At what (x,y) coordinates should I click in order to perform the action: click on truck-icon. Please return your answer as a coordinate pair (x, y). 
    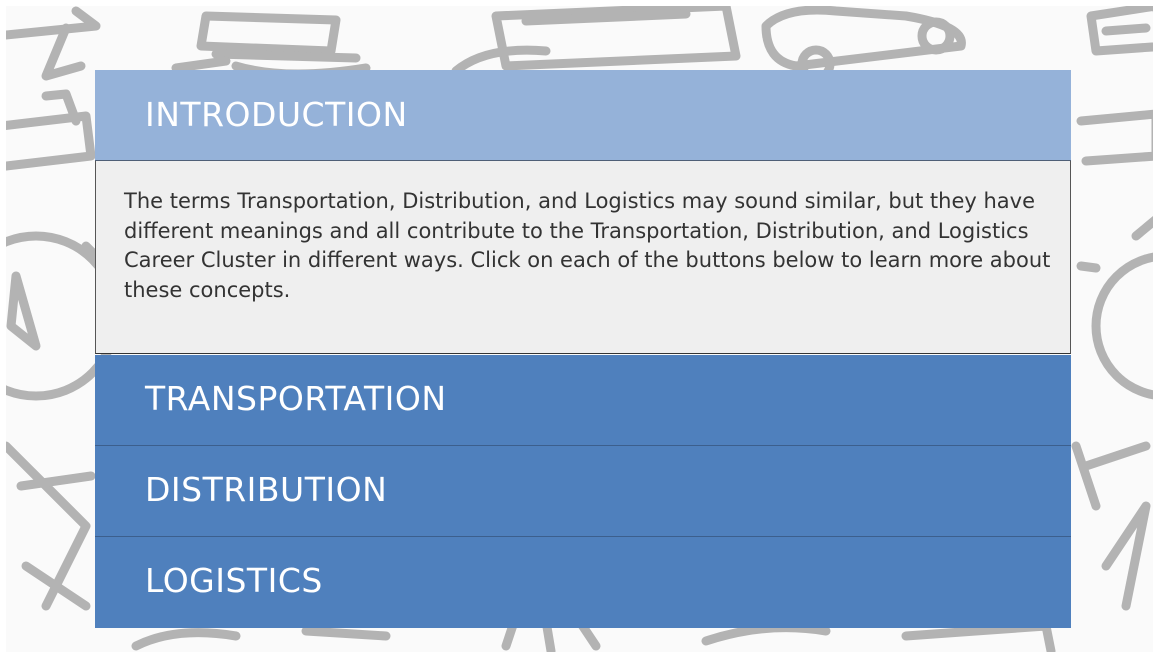
    Looking at the image, I should click on (51, 130).